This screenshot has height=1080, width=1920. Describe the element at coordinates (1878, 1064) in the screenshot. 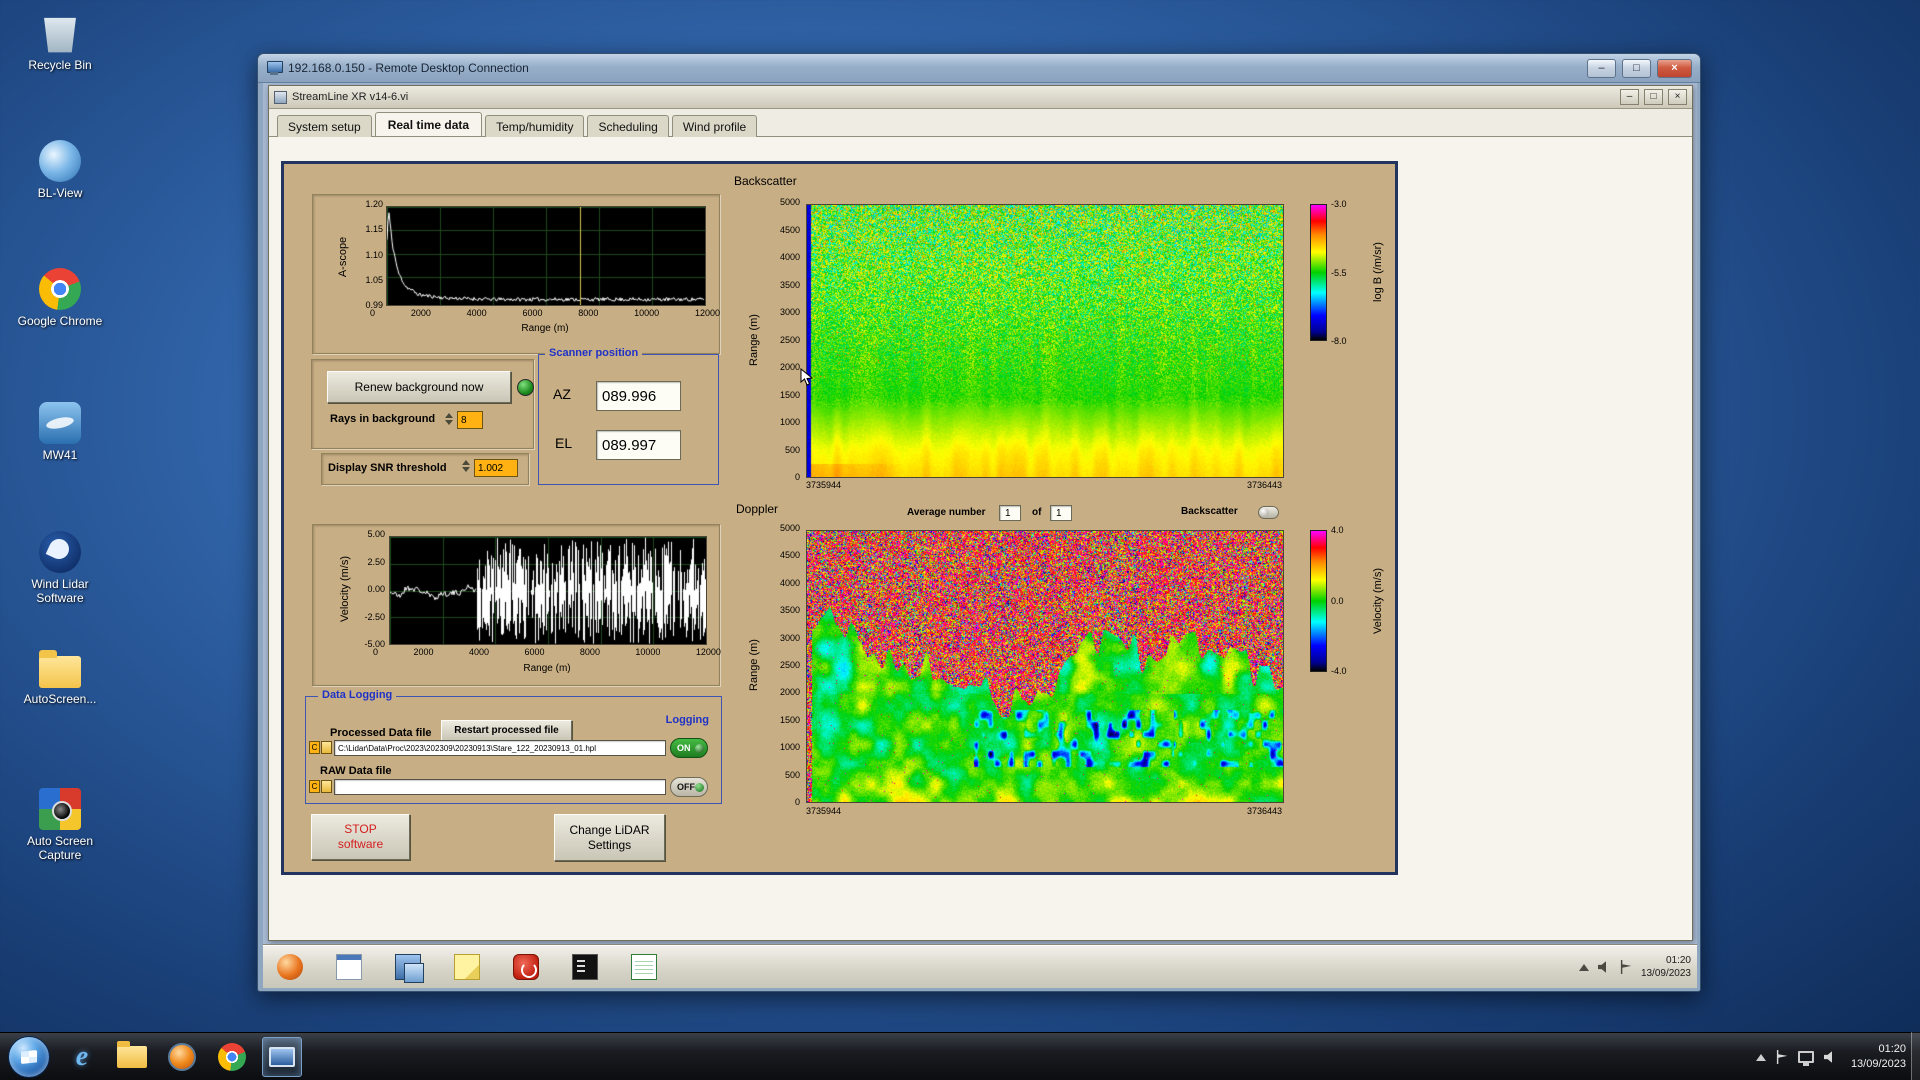

I see `host-clock-date: 13/09/2023` at that location.